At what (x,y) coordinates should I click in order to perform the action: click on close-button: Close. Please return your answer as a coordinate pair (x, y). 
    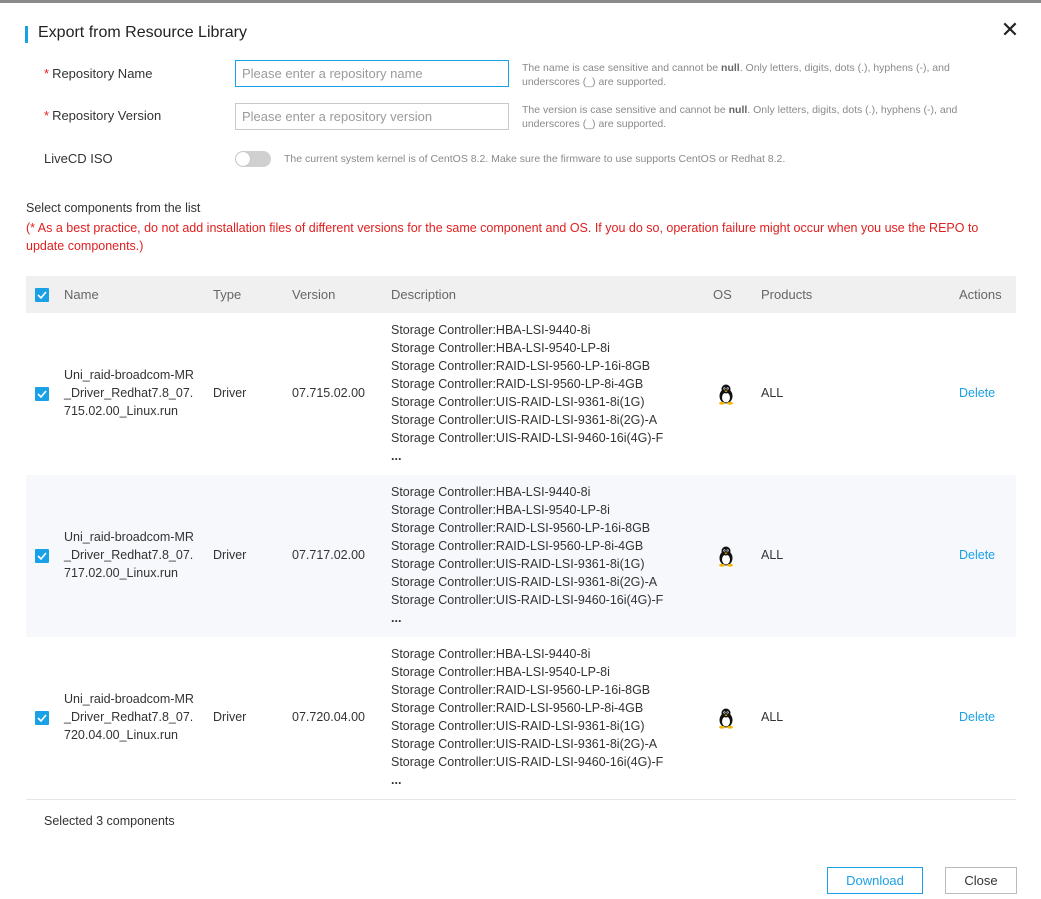
    Looking at the image, I should click on (981, 880).